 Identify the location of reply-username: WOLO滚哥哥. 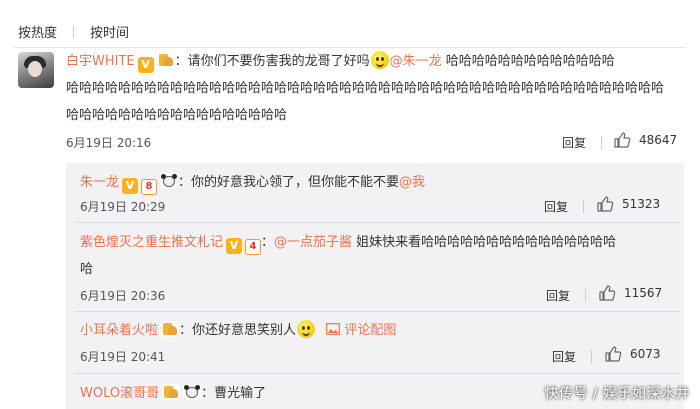
(119, 393).